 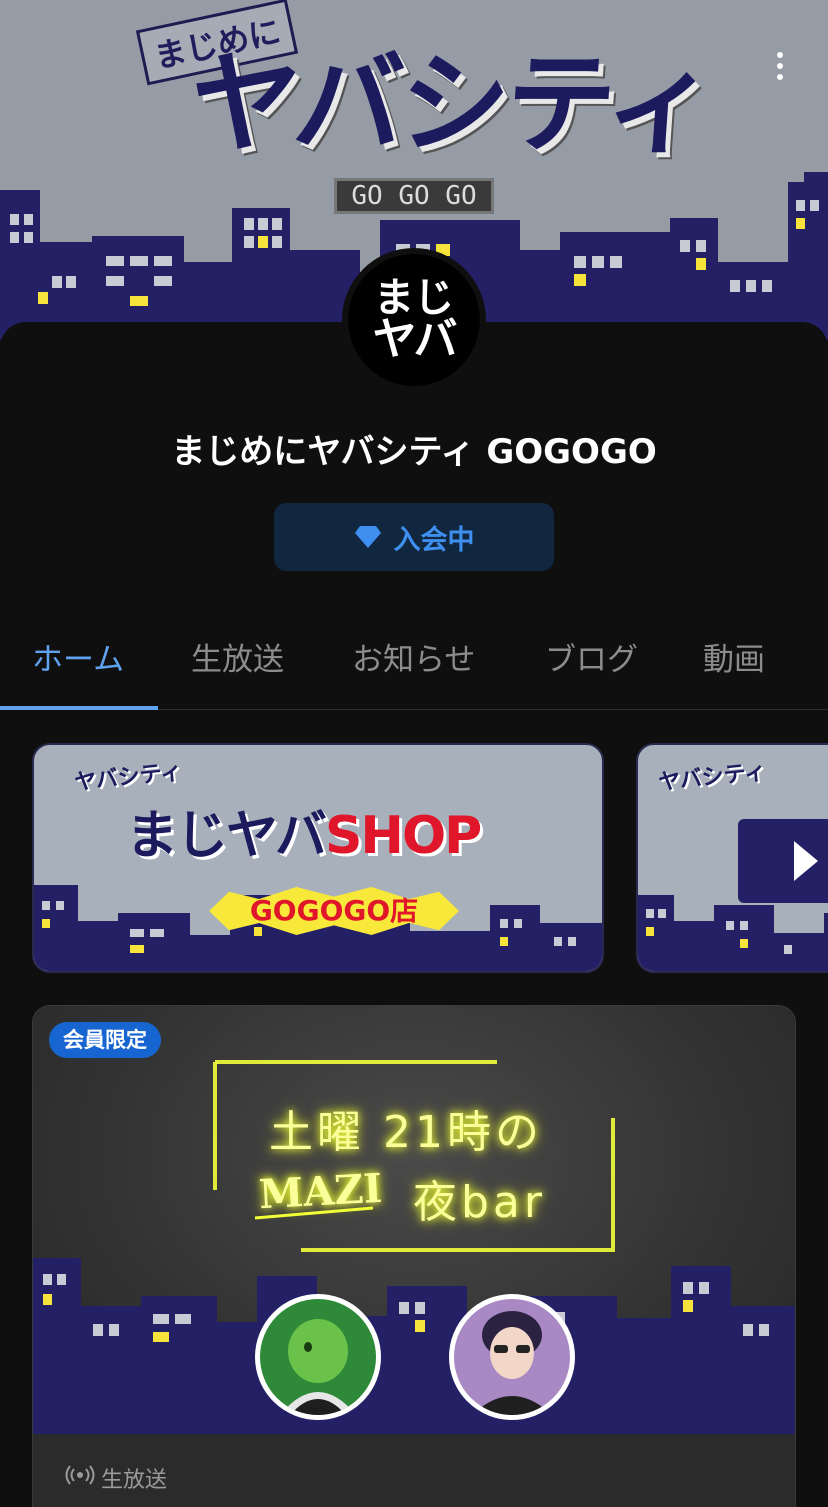 I want to click on more-vert-icon, so click(x=780, y=66).